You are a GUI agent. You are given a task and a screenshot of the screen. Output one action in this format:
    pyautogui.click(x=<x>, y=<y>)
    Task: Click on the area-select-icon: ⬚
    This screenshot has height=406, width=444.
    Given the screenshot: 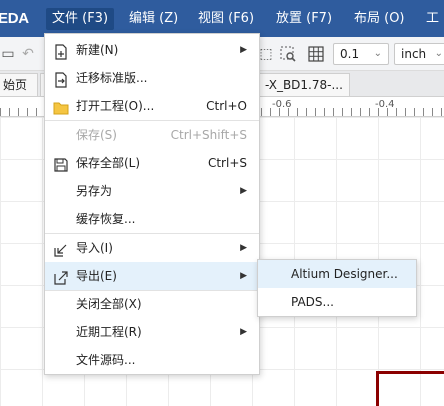 What is the action you would take?
    pyautogui.click(x=266, y=54)
    